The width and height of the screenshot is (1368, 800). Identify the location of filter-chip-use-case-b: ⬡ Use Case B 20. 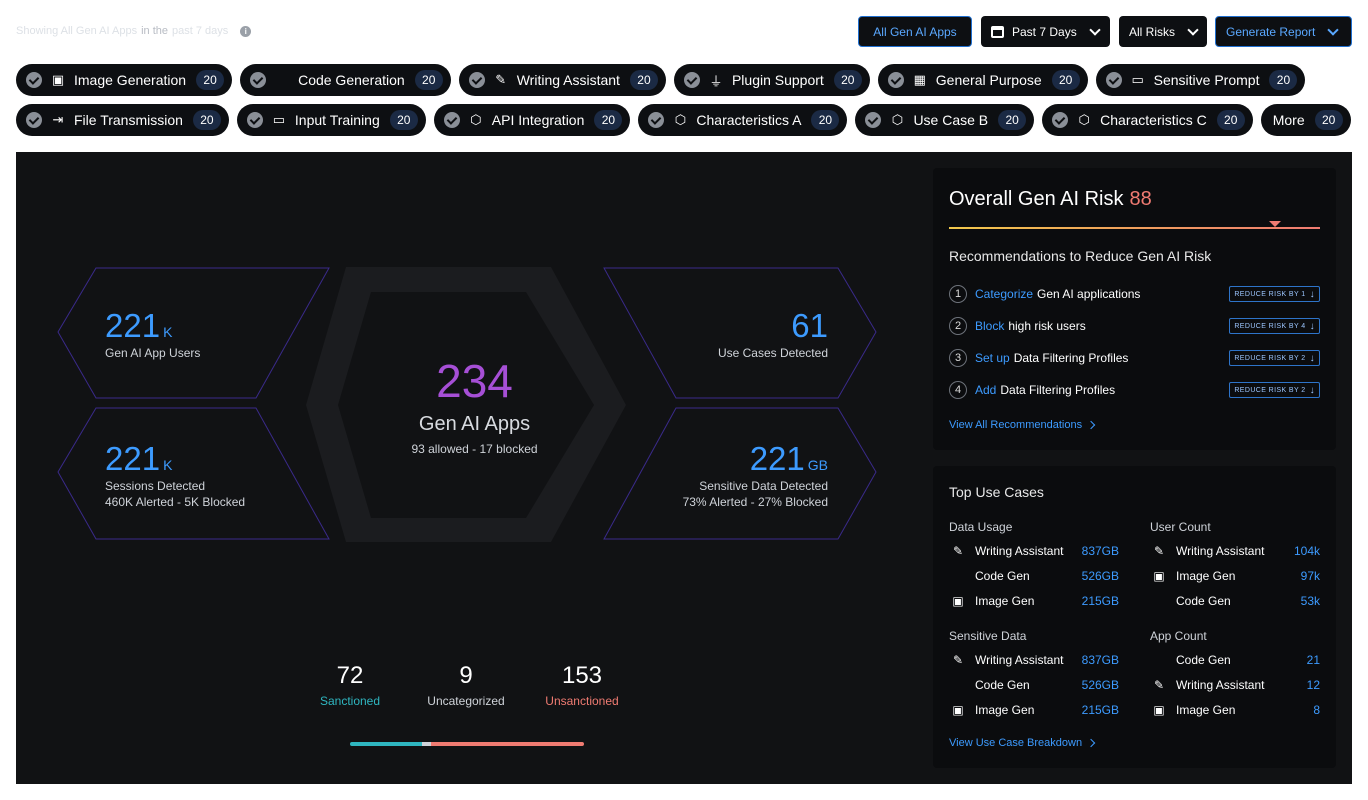
(945, 120).